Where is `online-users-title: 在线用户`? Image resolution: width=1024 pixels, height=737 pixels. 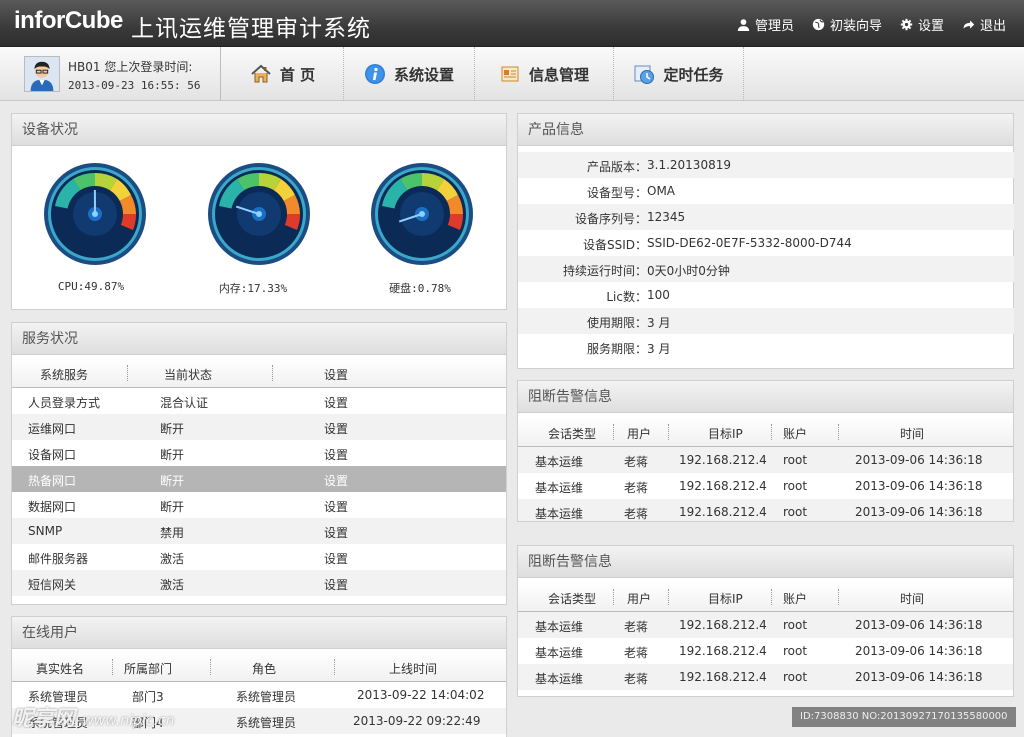
online-users-title: 在线用户 is located at coordinates (259, 633).